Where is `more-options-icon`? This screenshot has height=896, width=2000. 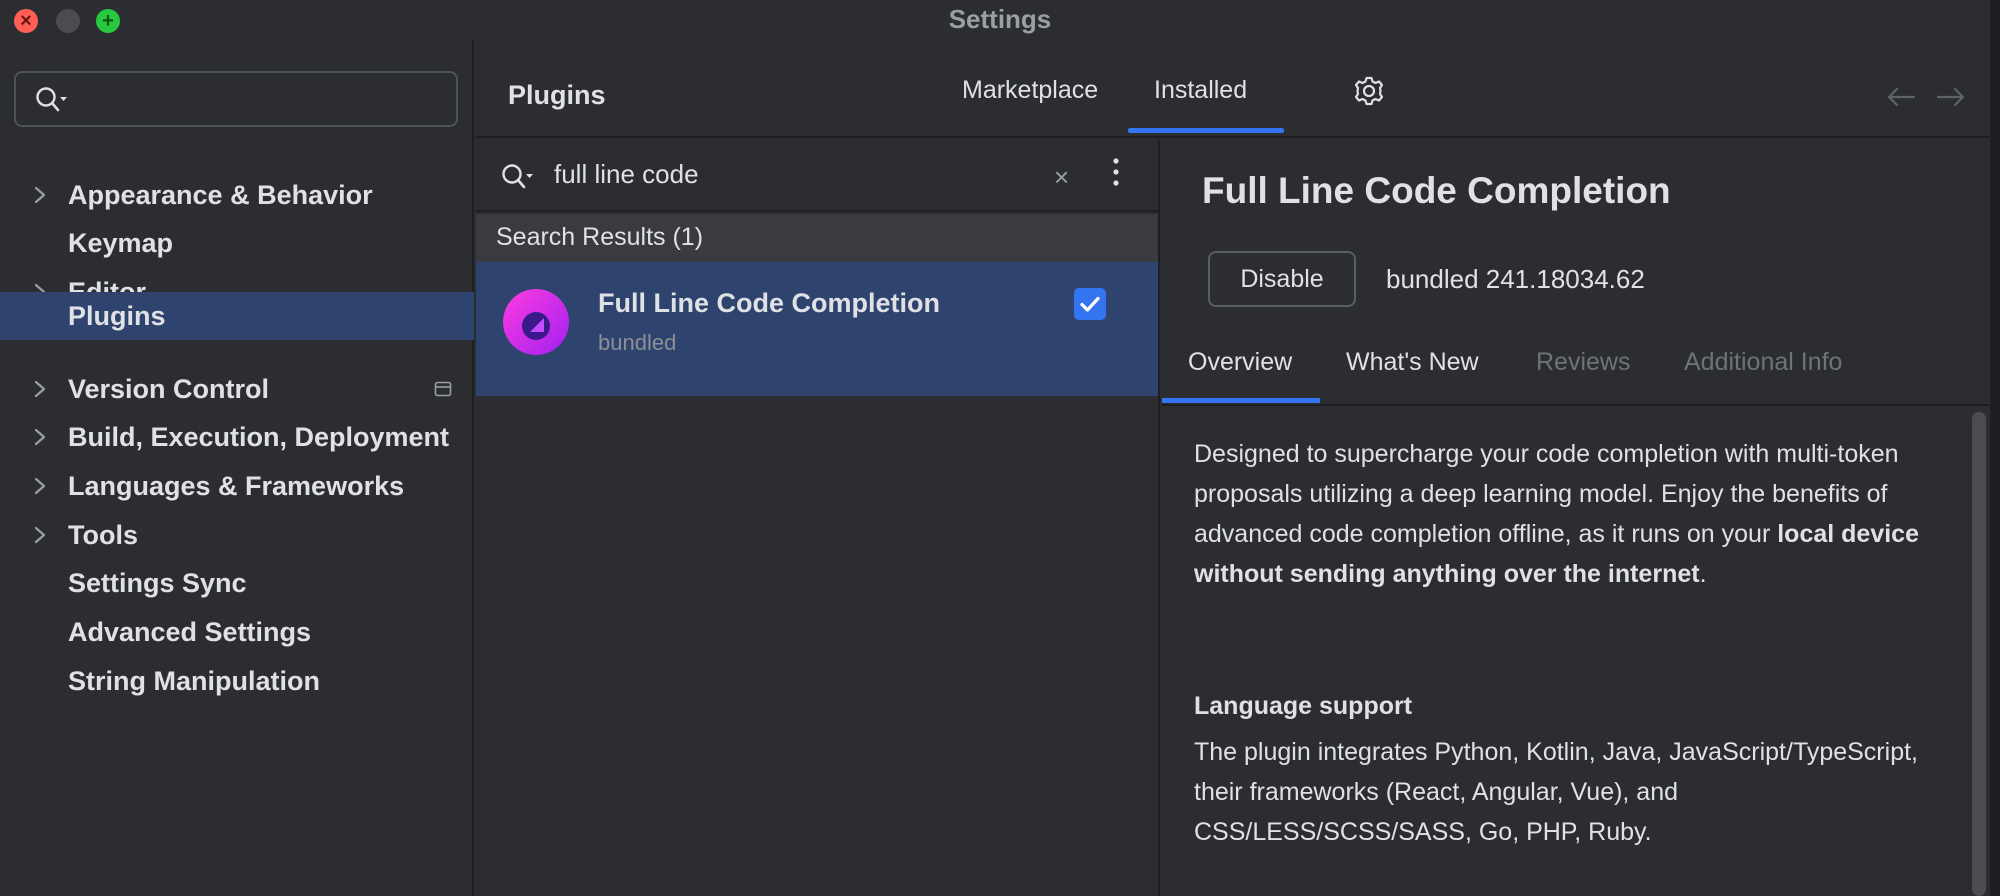
more-options-icon is located at coordinates (1116, 172).